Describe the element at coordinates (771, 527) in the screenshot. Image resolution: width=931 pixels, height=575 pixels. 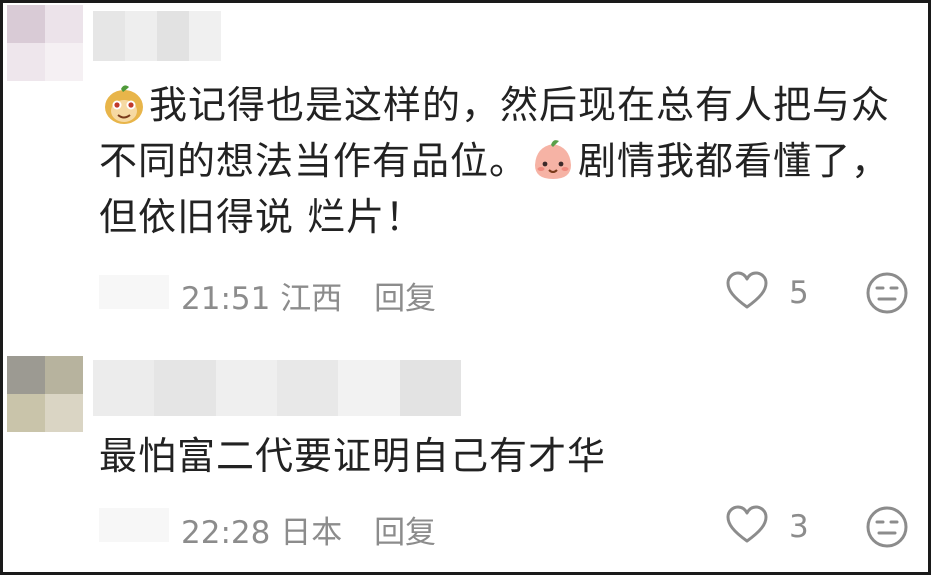
I see `like-button: 3` at that location.